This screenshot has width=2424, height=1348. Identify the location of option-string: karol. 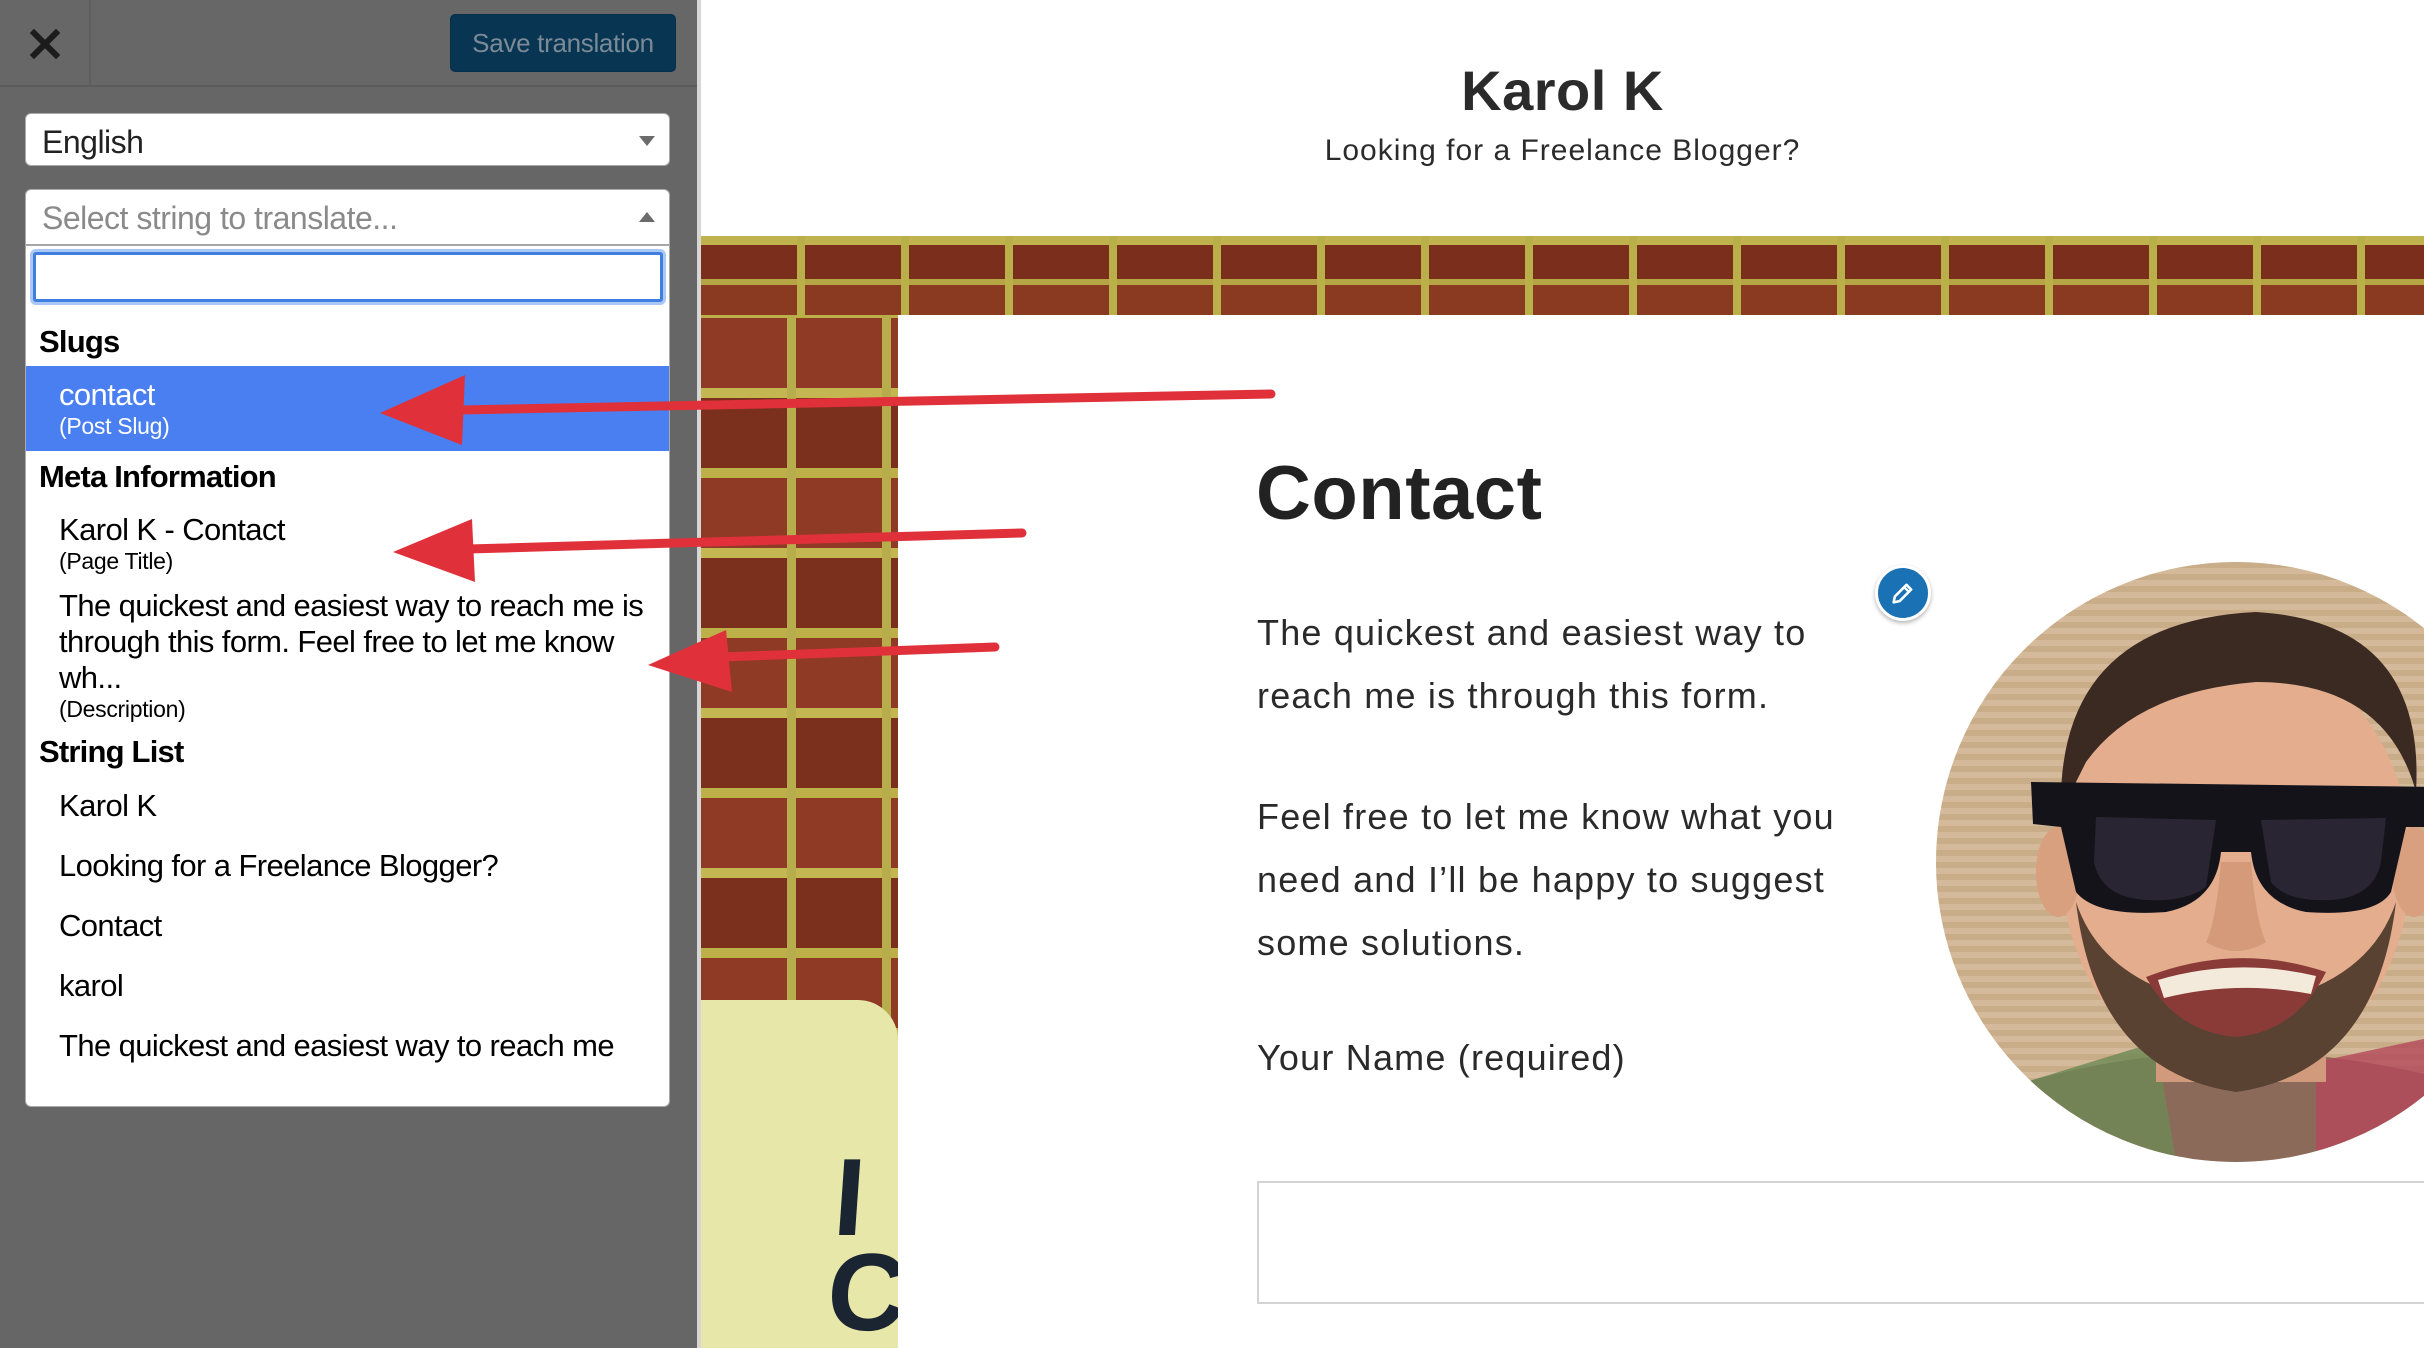
(347, 986).